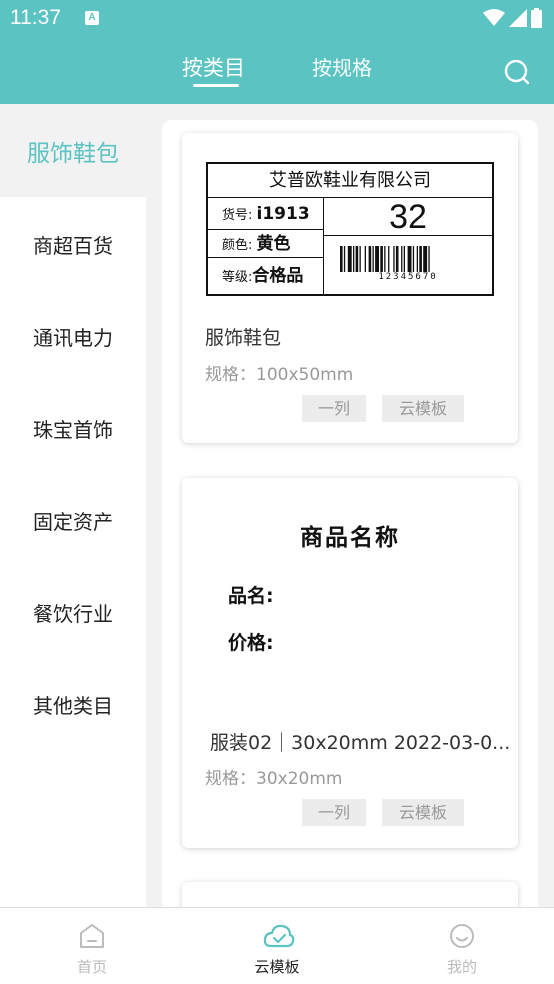 This screenshot has height=984, width=554. Describe the element at coordinates (237, 215) in the screenshot. I see `item-no-label: 货号:` at that location.